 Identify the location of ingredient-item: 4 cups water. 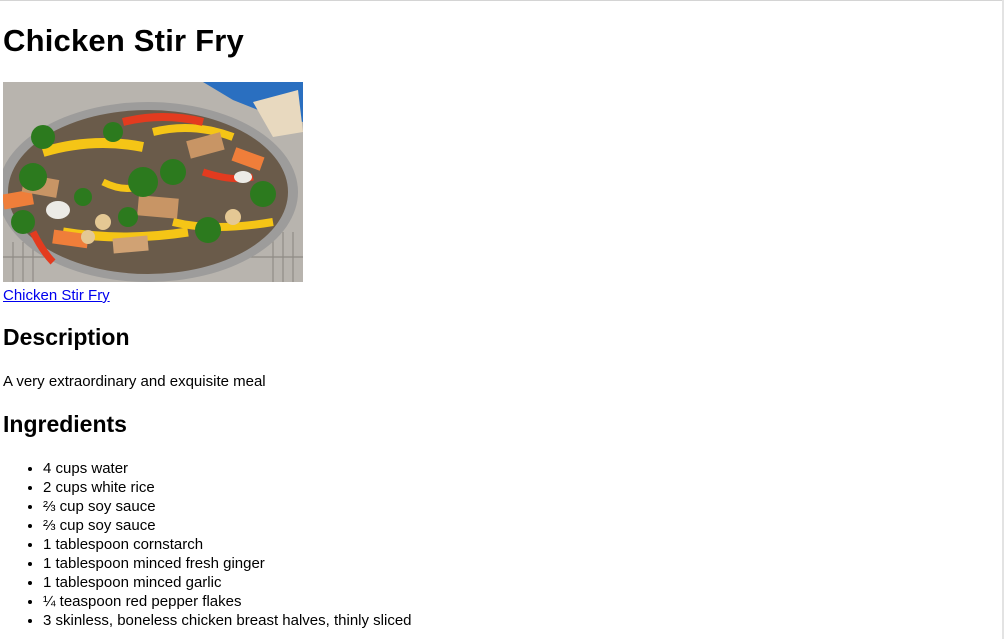
(518, 468).